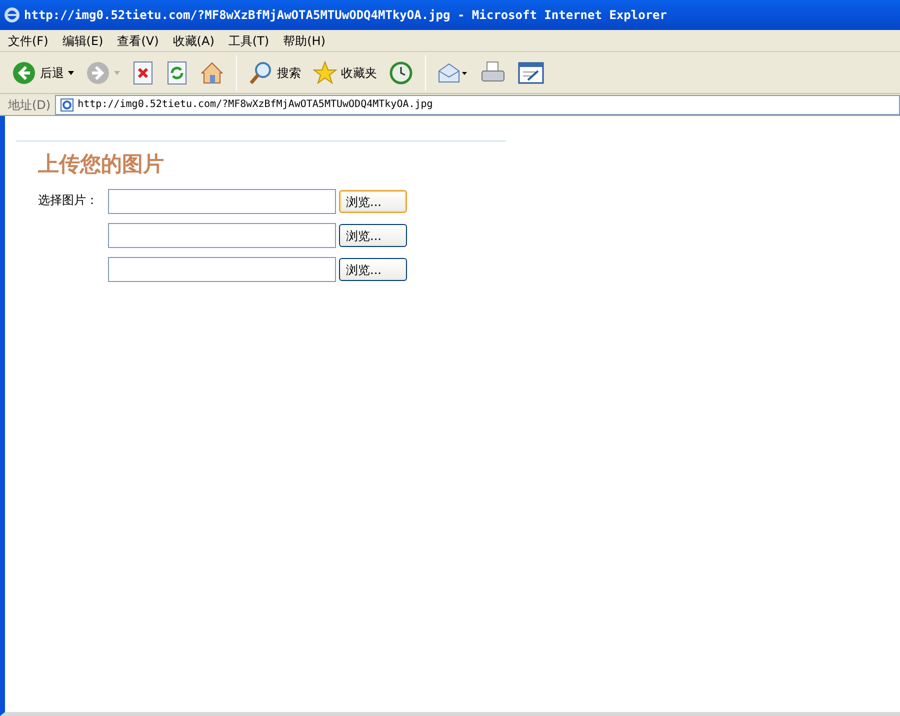  Describe the element at coordinates (83, 41) in the screenshot. I see `menu-item: 编辑(E)` at that location.